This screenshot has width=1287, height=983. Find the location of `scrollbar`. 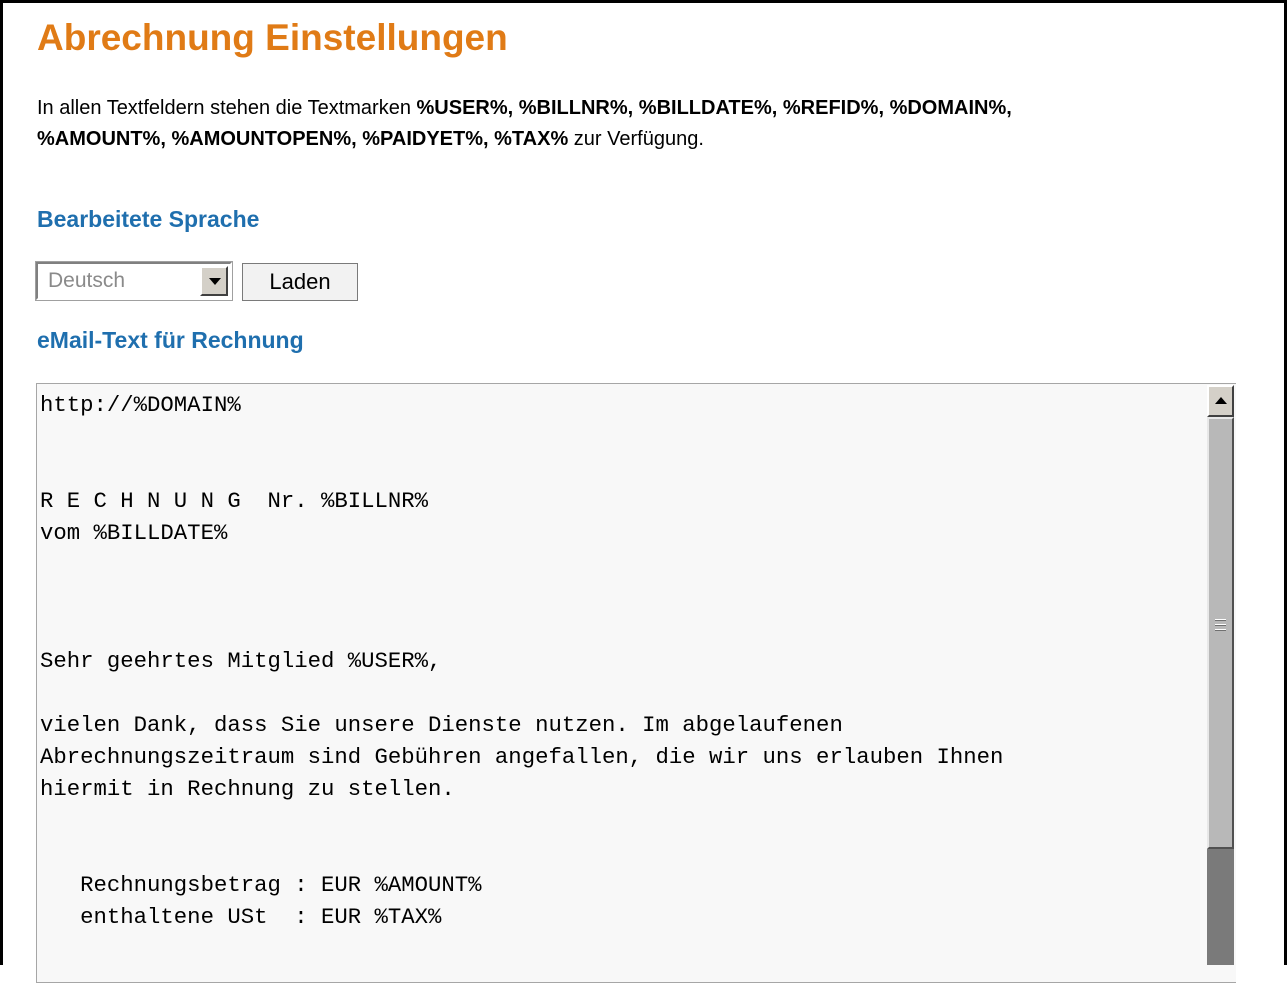

scrollbar is located at coordinates (1220, 675).